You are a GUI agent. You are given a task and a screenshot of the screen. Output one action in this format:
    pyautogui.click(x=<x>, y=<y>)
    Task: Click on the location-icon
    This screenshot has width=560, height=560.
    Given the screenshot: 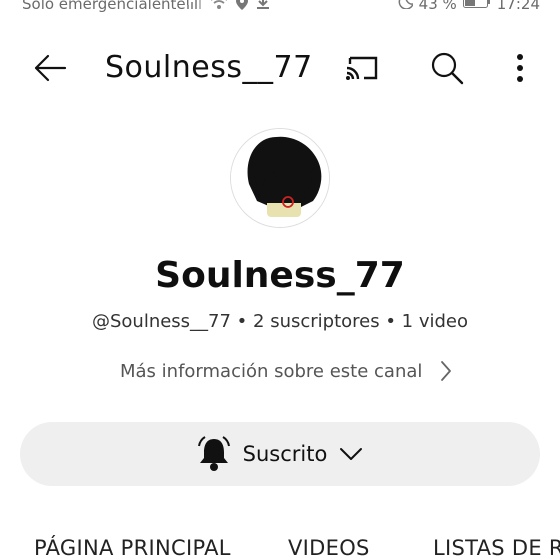 What is the action you would take?
    pyautogui.click(x=242, y=5)
    